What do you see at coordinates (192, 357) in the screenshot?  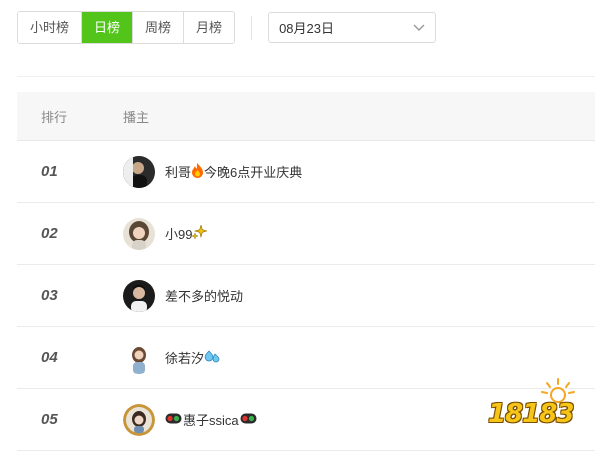 I see `anchor-name: 徐若汐` at bounding box center [192, 357].